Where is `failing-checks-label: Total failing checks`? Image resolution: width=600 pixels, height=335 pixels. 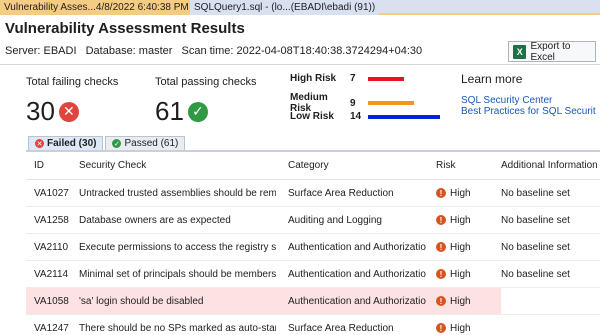
failing-checks-label: Total failing checks is located at coordinates (72, 82).